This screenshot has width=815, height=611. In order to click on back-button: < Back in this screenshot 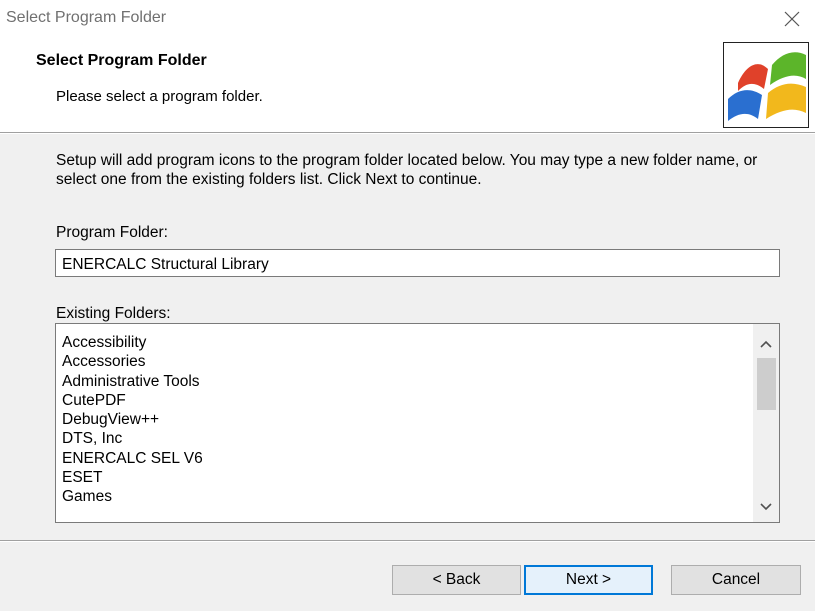, I will do `click(456, 580)`.